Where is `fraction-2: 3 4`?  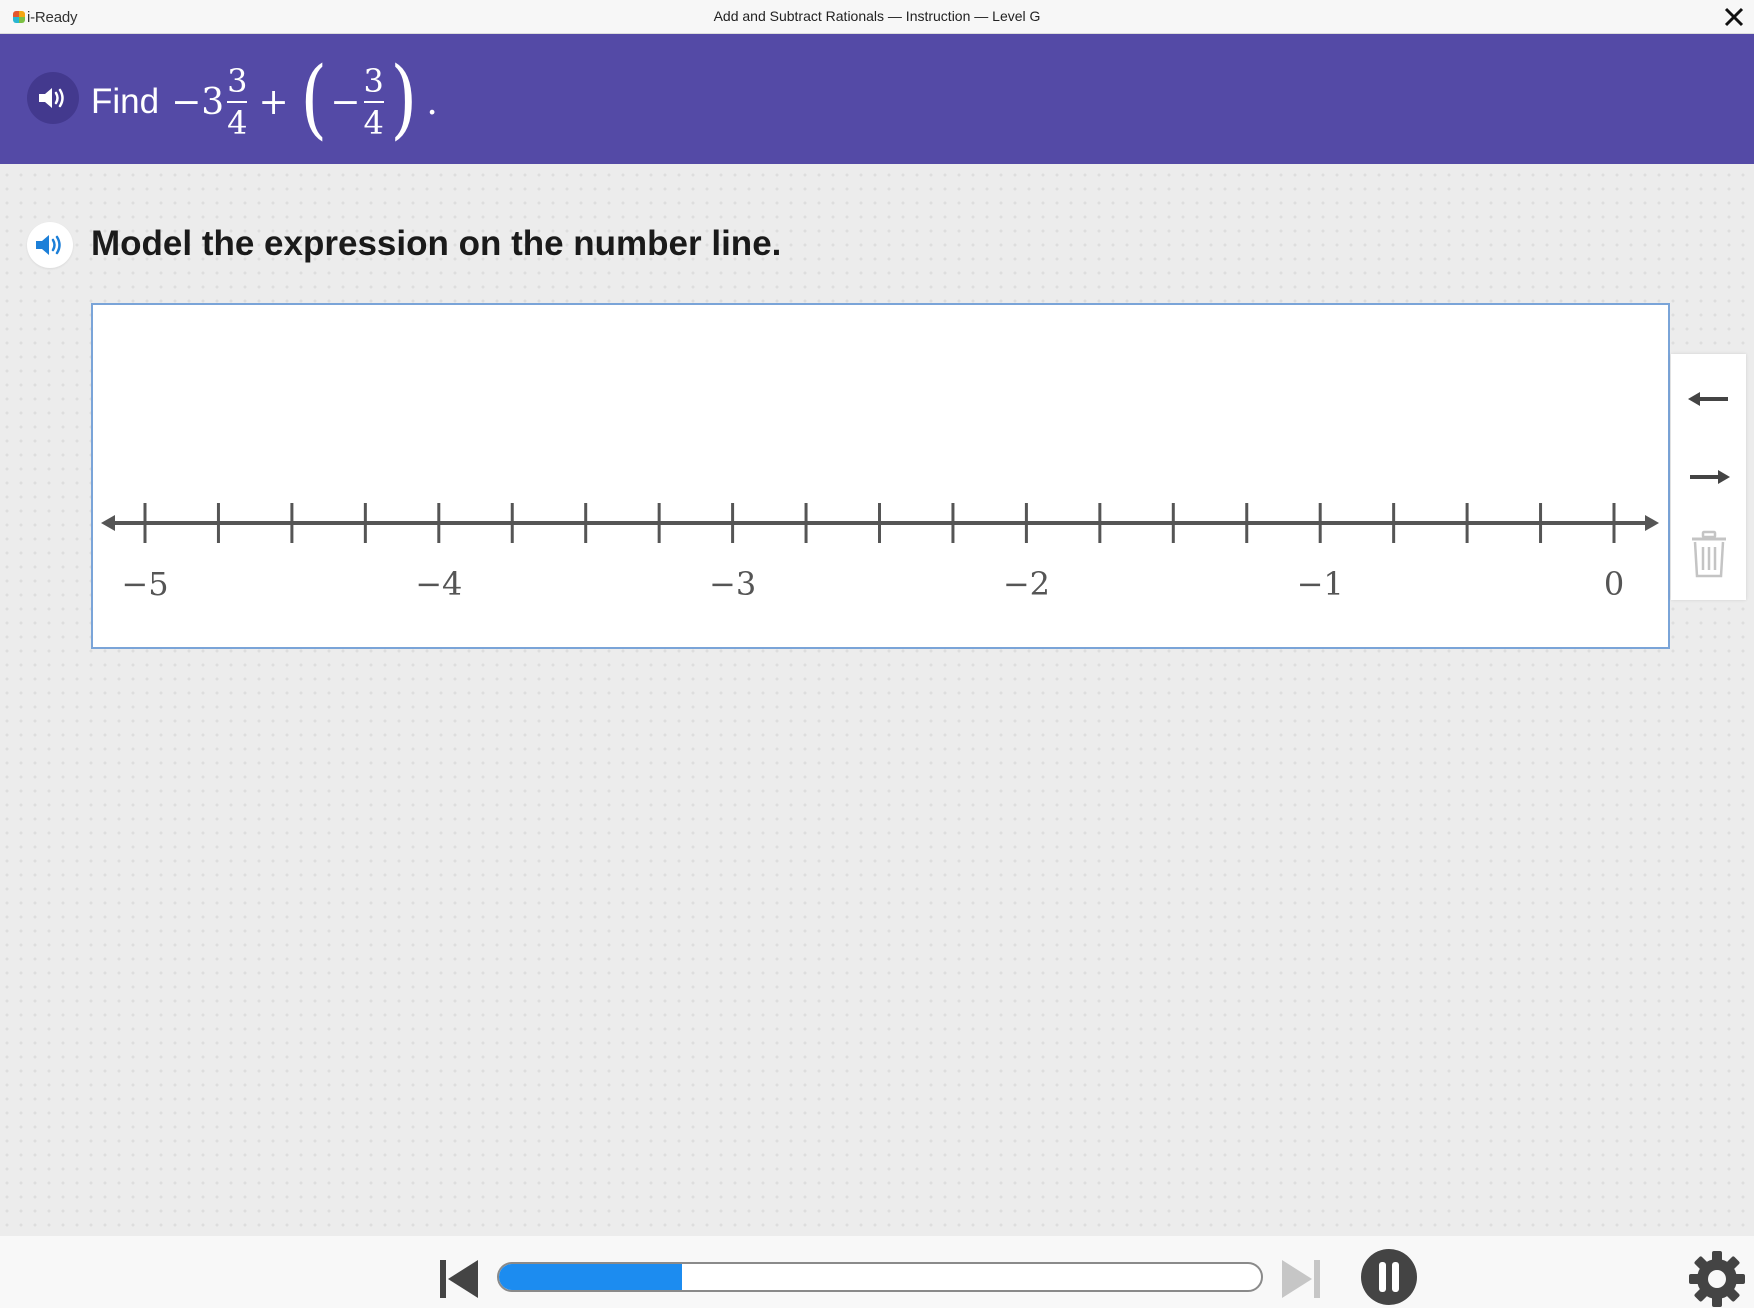
fraction-2: 3 4 is located at coordinates (373, 102).